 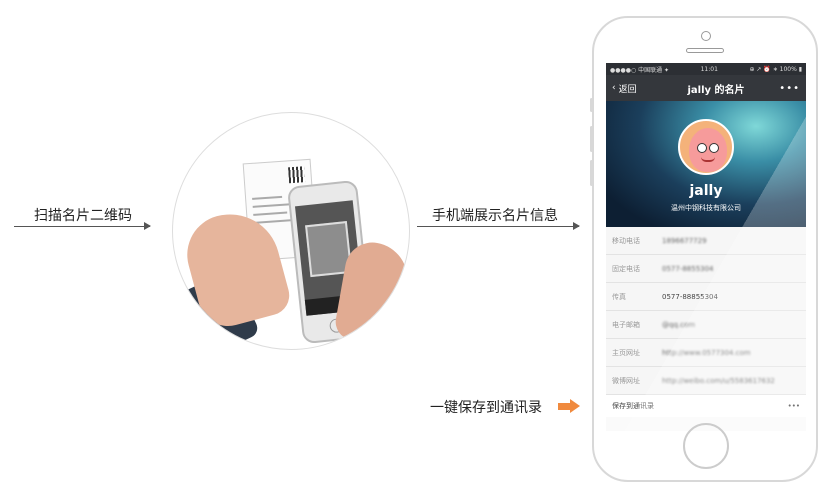 I want to click on more-button: •••, so click(x=786, y=88).